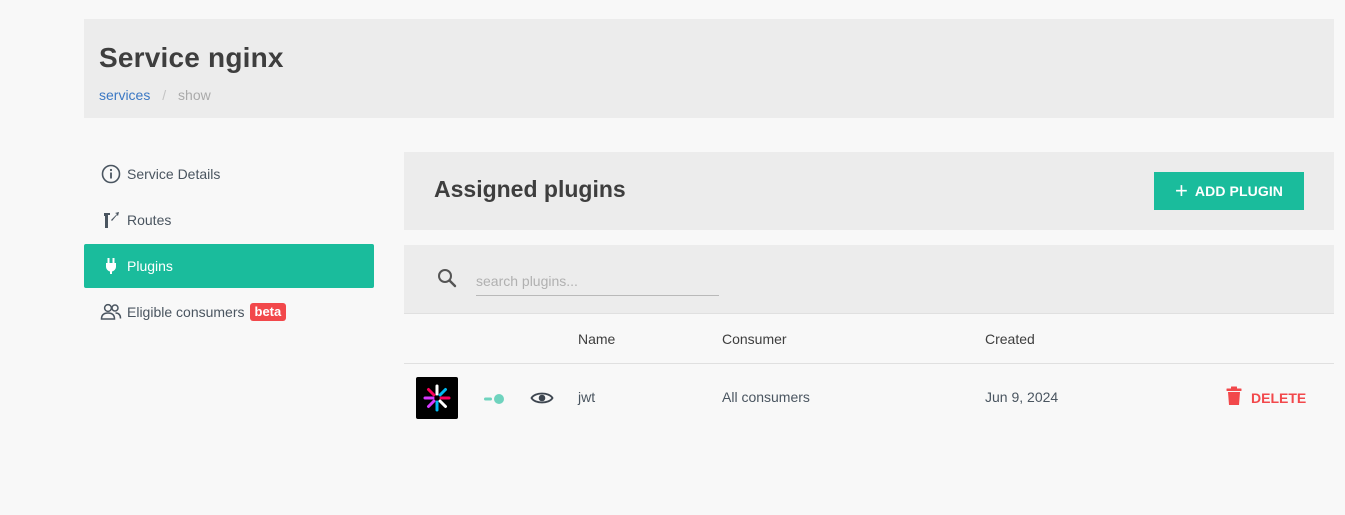 The height and width of the screenshot is (515, 1345). I want to click on search-input, so click(597, 281).